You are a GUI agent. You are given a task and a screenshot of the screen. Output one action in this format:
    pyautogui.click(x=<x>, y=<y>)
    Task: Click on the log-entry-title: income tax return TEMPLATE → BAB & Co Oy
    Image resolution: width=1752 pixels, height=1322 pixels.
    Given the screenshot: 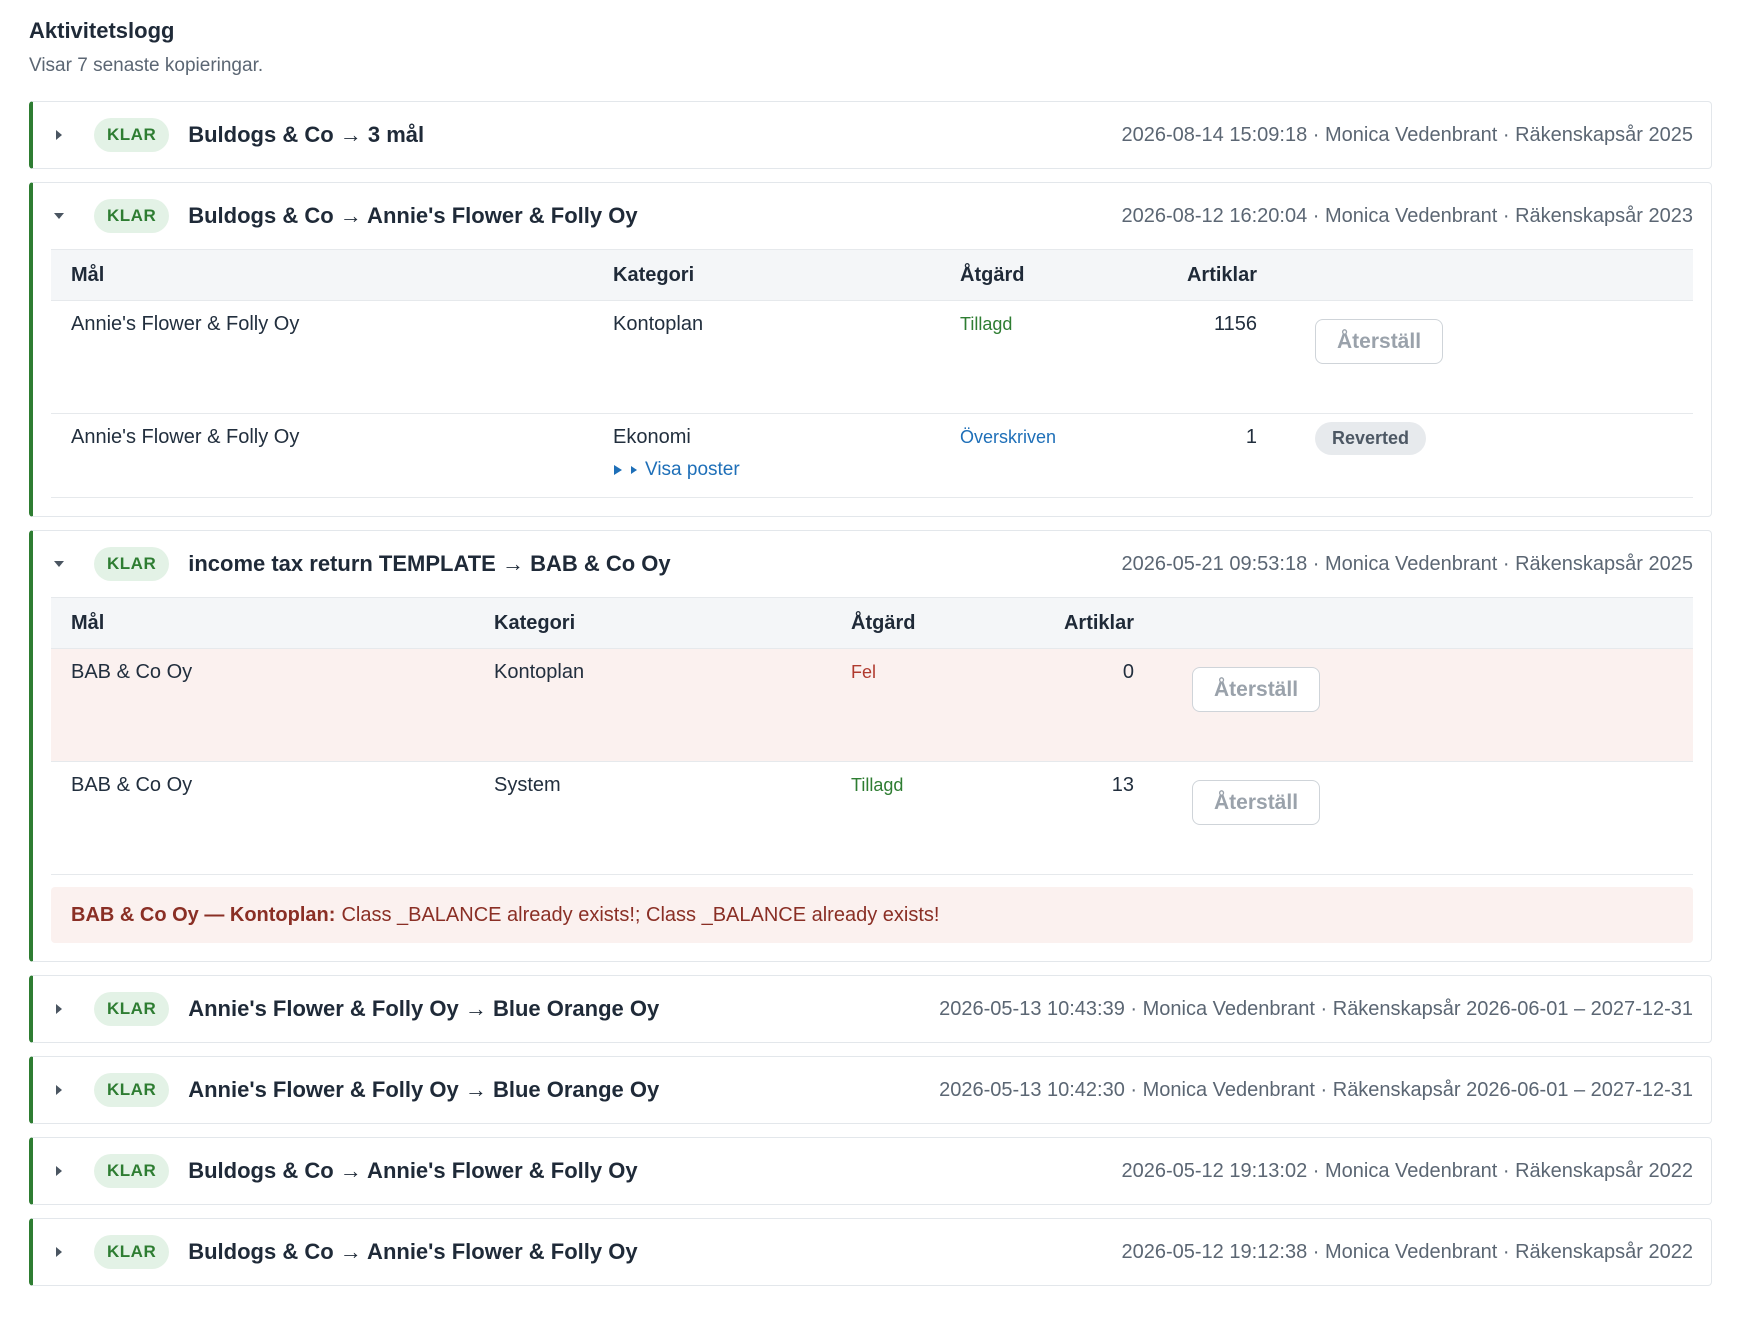 What is the action you would take?
    pyautogui.click(x=429, y=563)
    